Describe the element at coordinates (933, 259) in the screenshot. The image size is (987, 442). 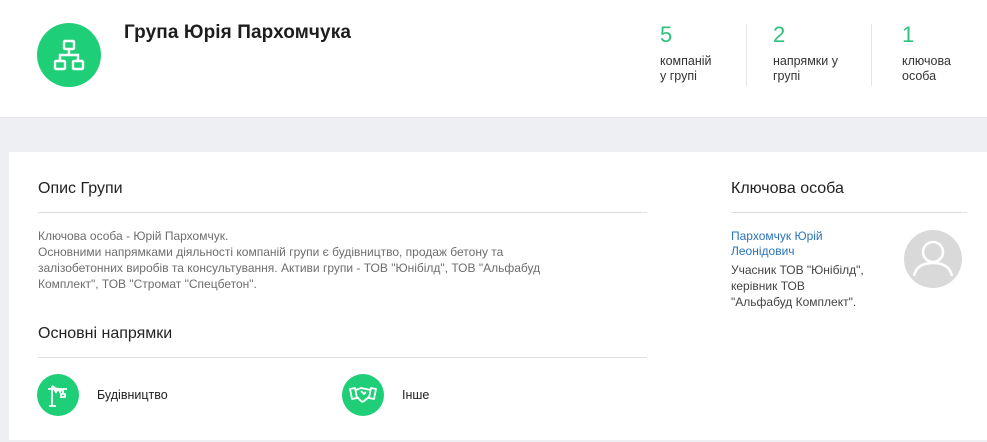
I see `user-avatar-icon` at that location.